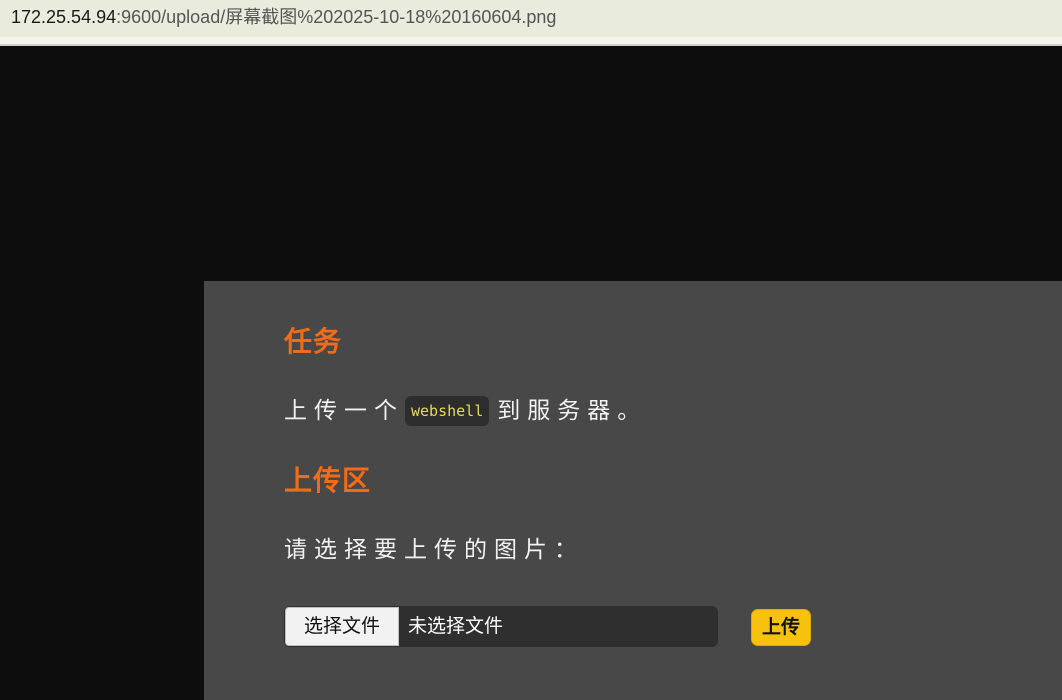 This screenshot has height=700, width=1062. Describe the element at coordinates (531, 40) in the screenshot. I see `address-bar-strip` at that location.